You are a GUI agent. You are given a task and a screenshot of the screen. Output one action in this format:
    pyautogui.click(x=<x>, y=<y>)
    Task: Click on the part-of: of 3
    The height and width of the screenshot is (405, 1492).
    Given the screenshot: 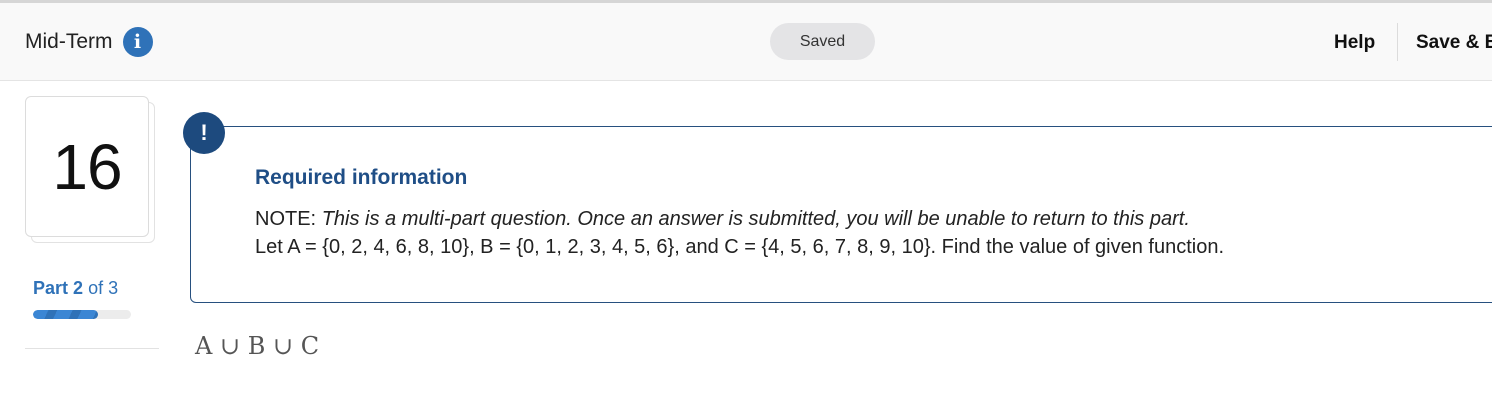 What is the action you would take?
    pyautogui.click(x=103, y=288)
    